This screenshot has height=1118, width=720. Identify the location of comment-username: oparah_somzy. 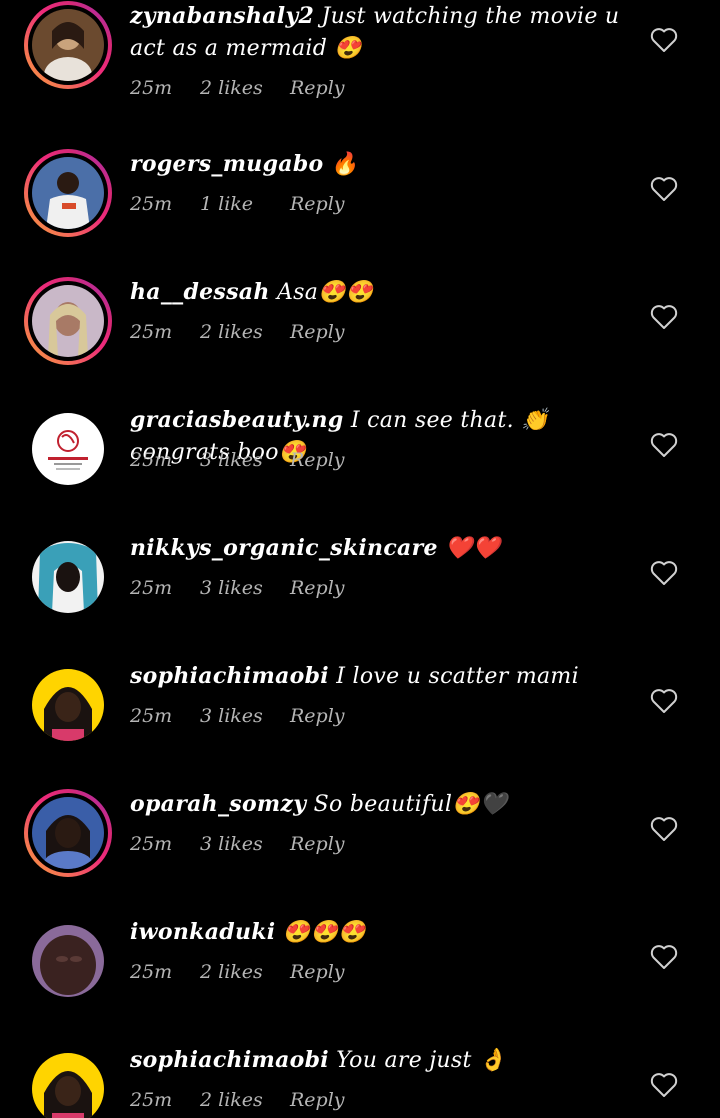
(218, 804).